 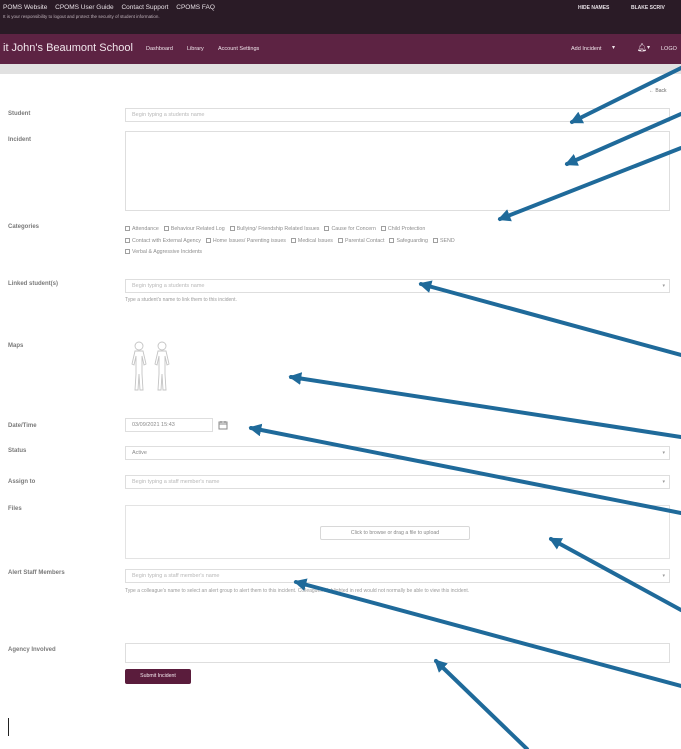 I want to click on category-label: Behaviour Related Log, so click(x=197, y=229).